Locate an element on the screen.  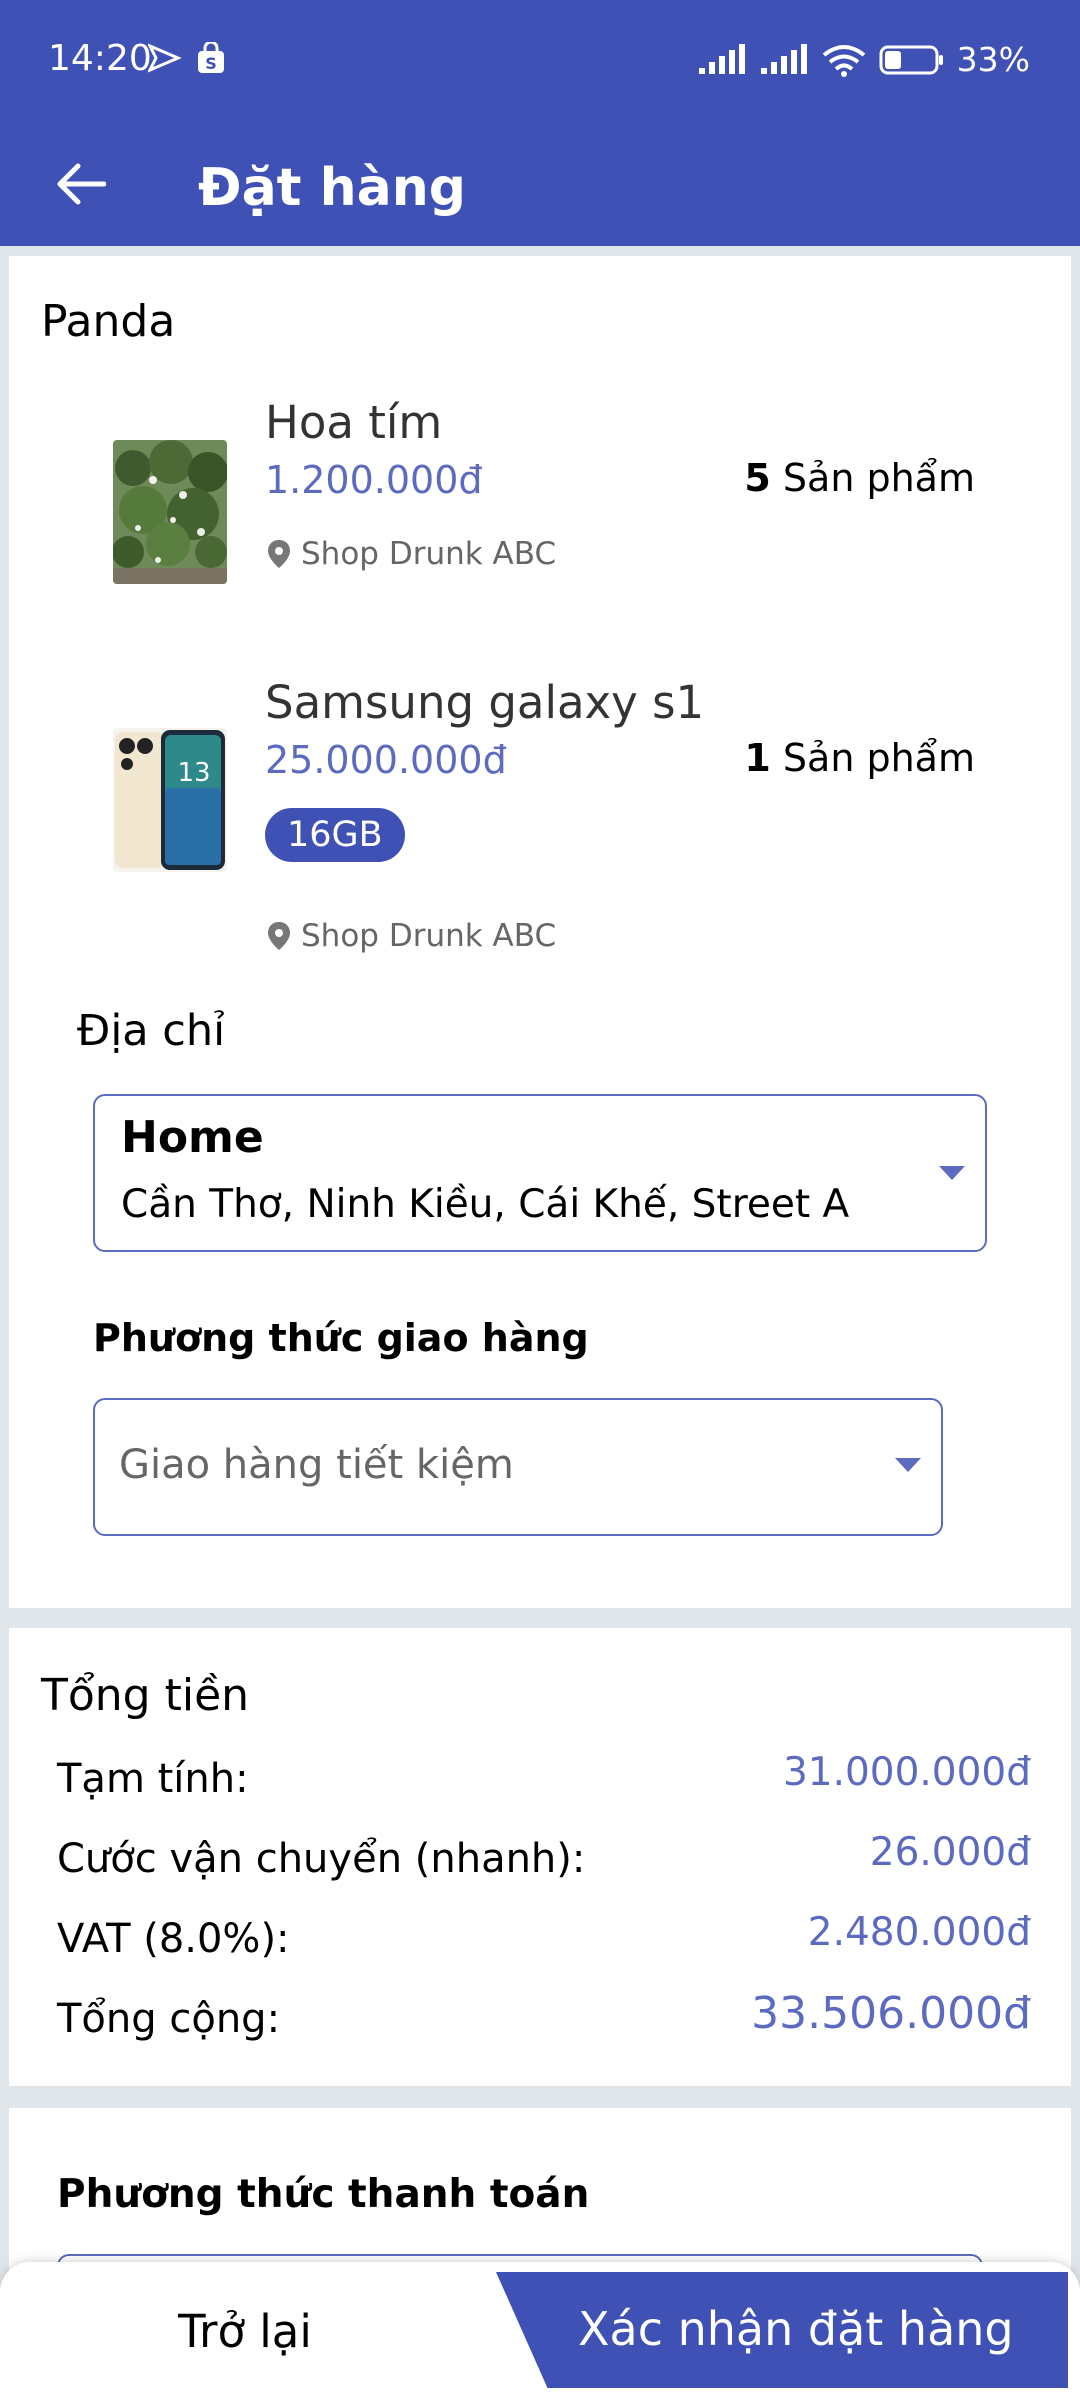
vat-label: VAT (8.0%): is located at coordinates (173, 1939).